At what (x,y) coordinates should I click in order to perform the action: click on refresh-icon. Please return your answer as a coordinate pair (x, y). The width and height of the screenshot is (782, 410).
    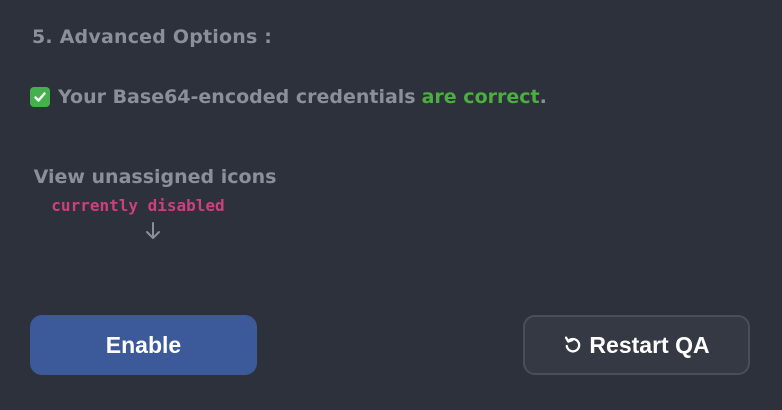
    Looking at the image, I should click on (573, 345).